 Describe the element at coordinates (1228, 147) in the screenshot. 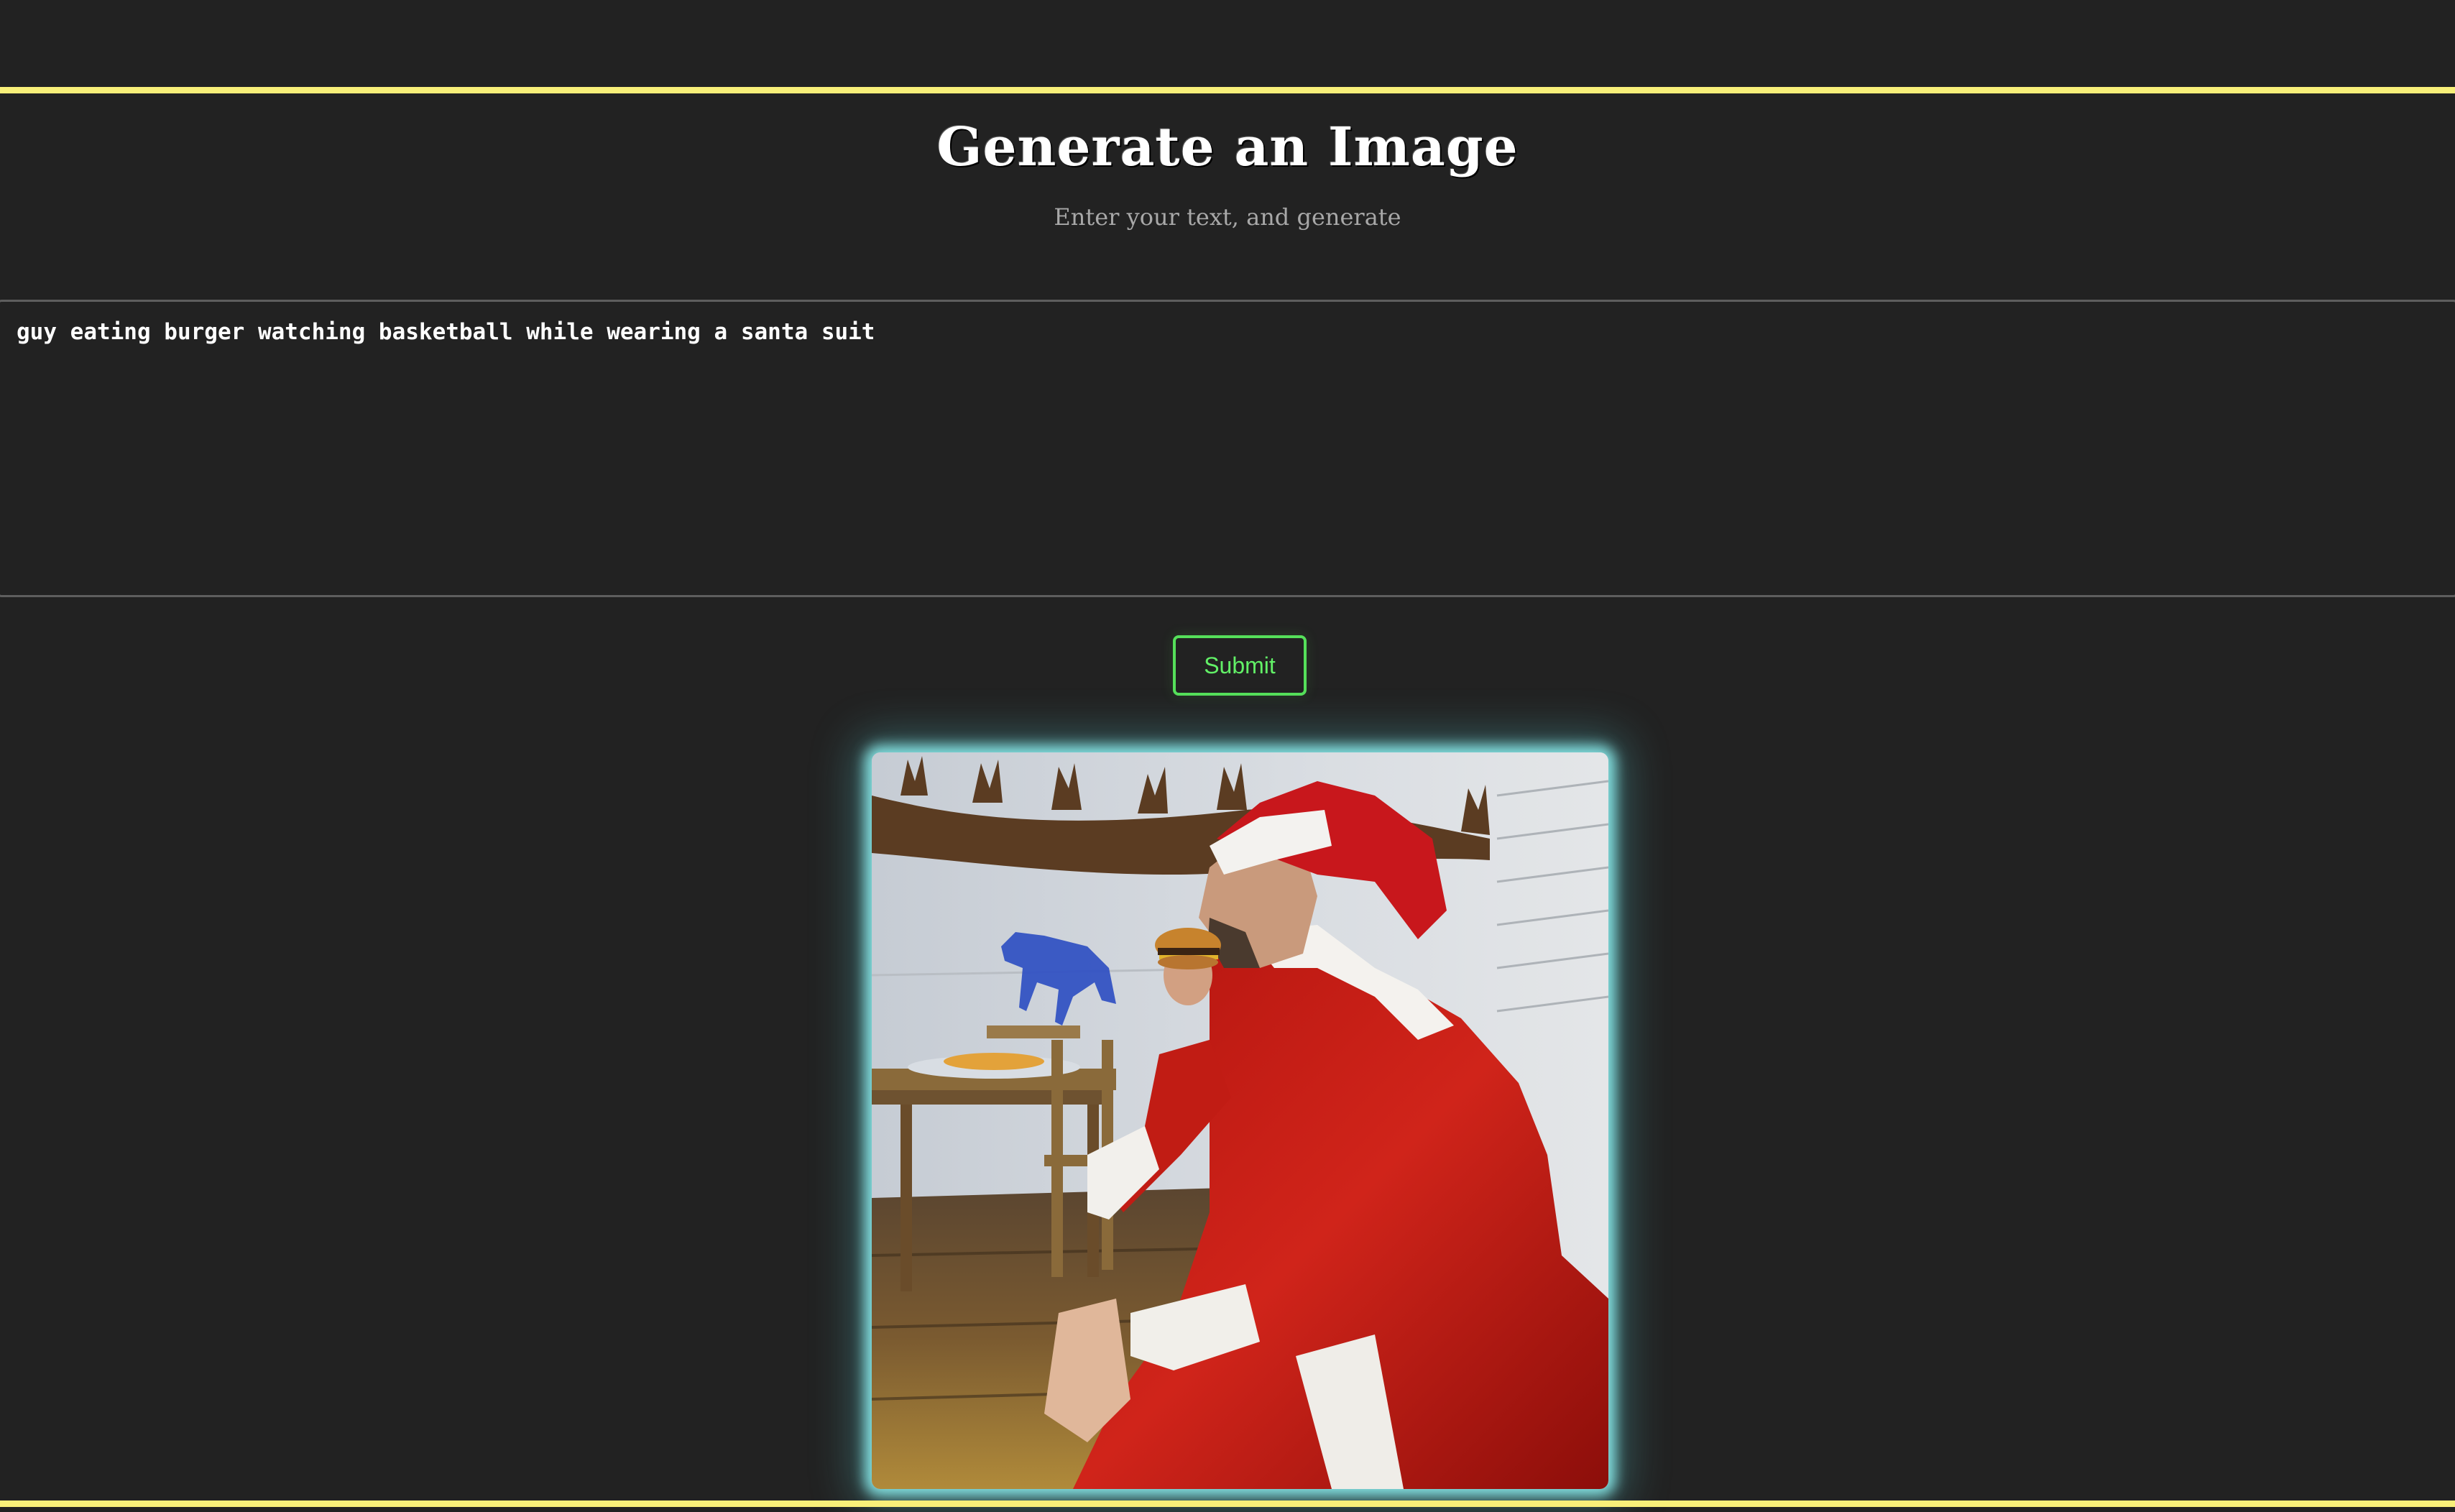

I see `page-title: Generate an Image` at that location.